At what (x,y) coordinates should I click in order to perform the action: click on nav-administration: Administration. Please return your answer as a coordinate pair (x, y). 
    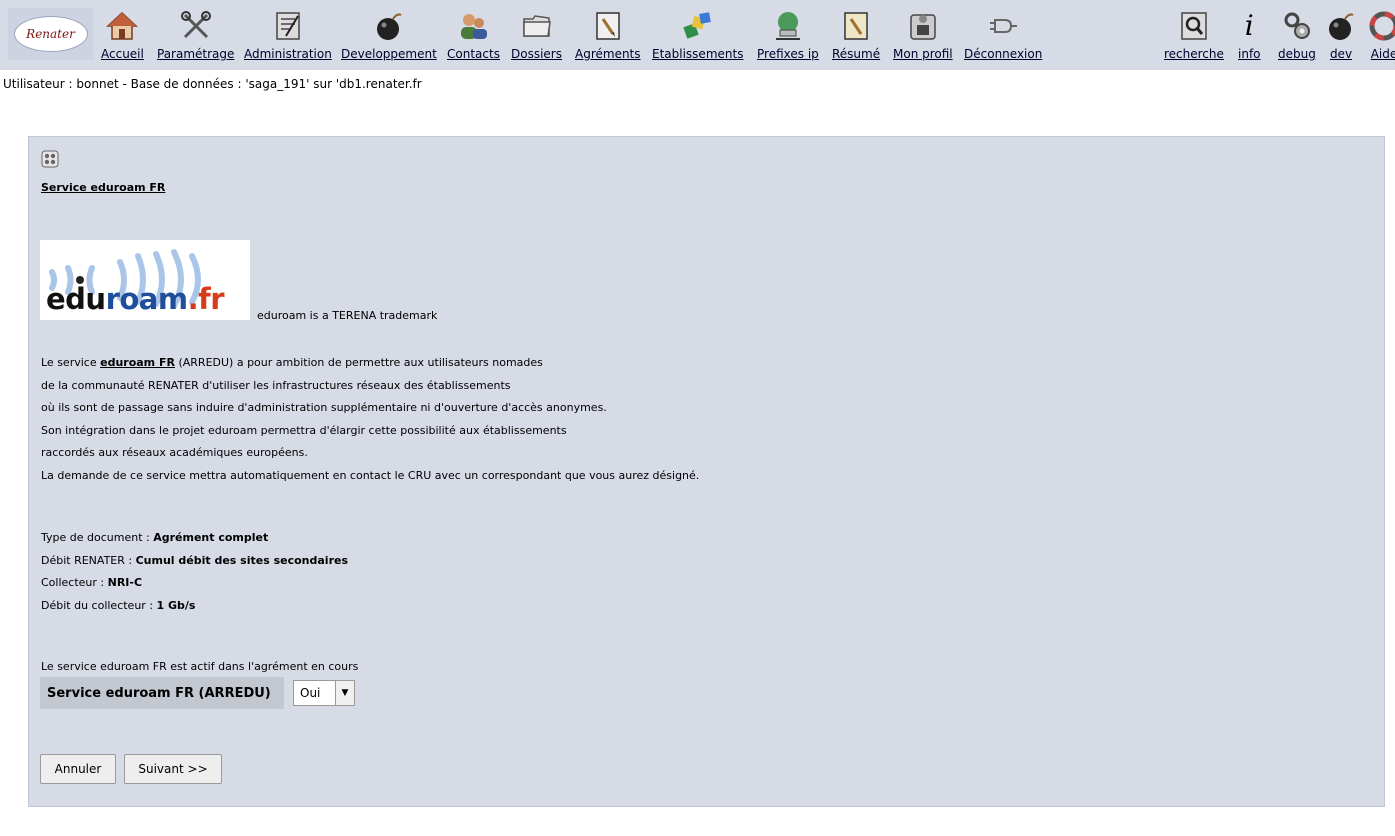
    Looking at the image, I should click on (288, 35).